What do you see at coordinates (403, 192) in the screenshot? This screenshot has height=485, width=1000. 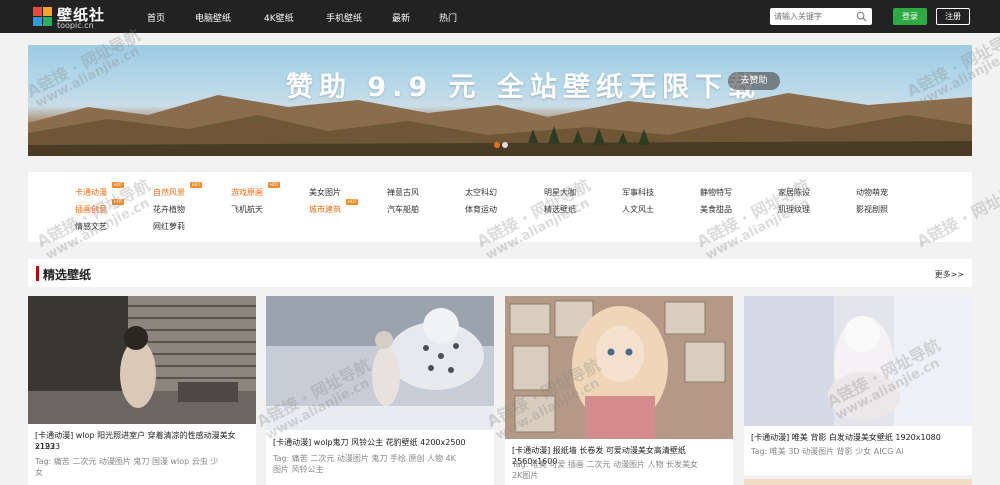 I see `category-link: 禅意古风` at bounding box center [403, 192].